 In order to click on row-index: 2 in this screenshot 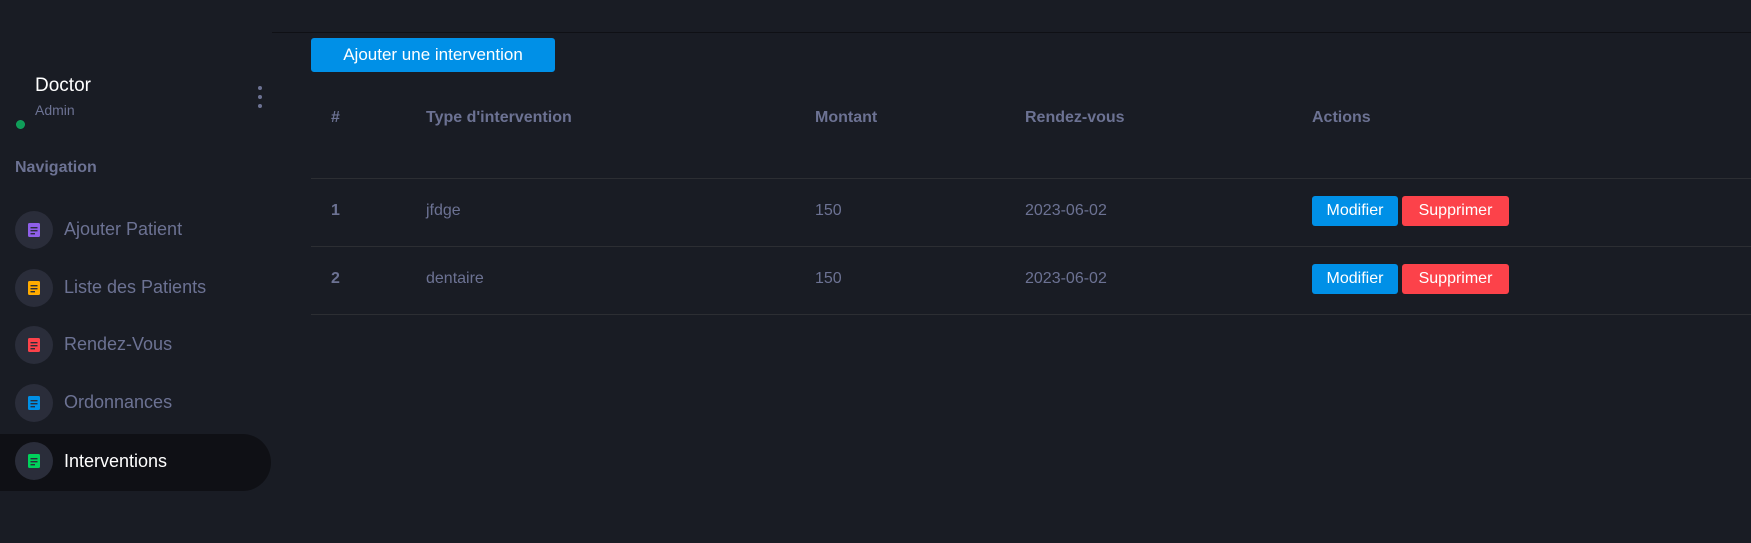, I will do `click(335, 278)`.